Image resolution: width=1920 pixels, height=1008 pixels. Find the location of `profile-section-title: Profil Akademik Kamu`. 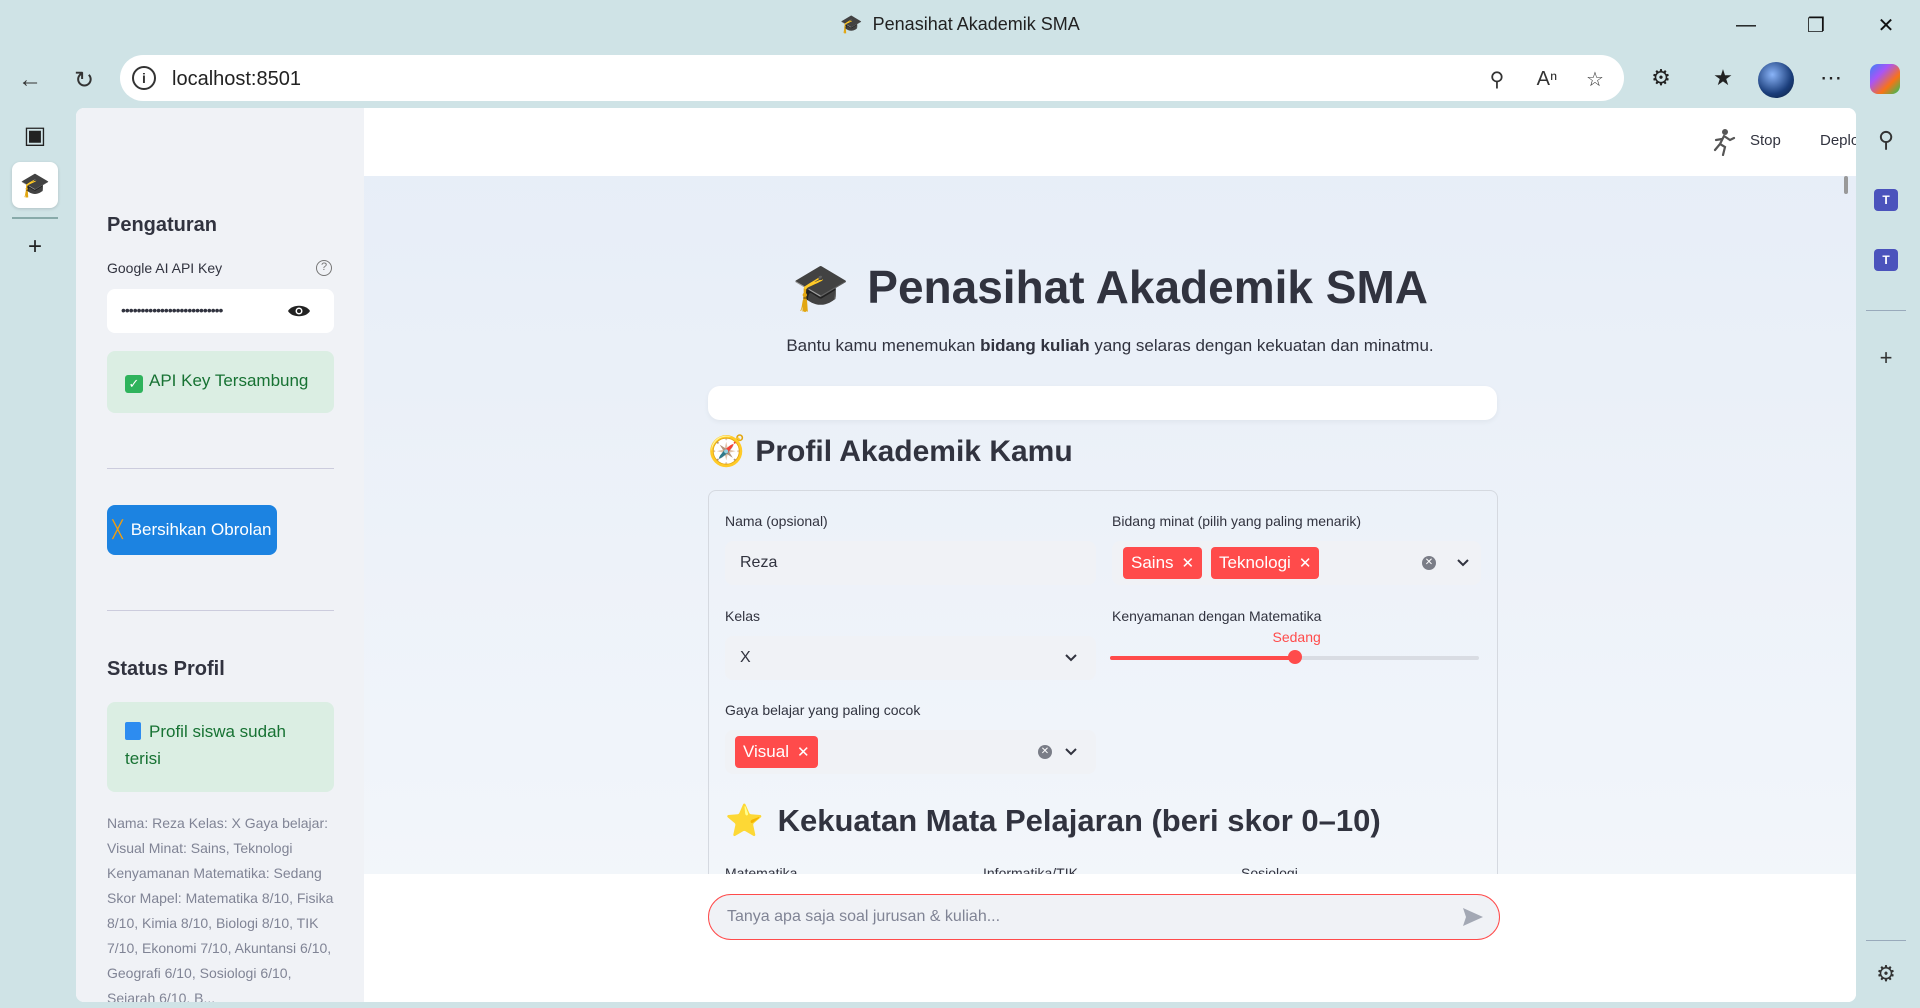

profile-section-title: Profil Akademik Kamu is located at coordinates (914, 451).